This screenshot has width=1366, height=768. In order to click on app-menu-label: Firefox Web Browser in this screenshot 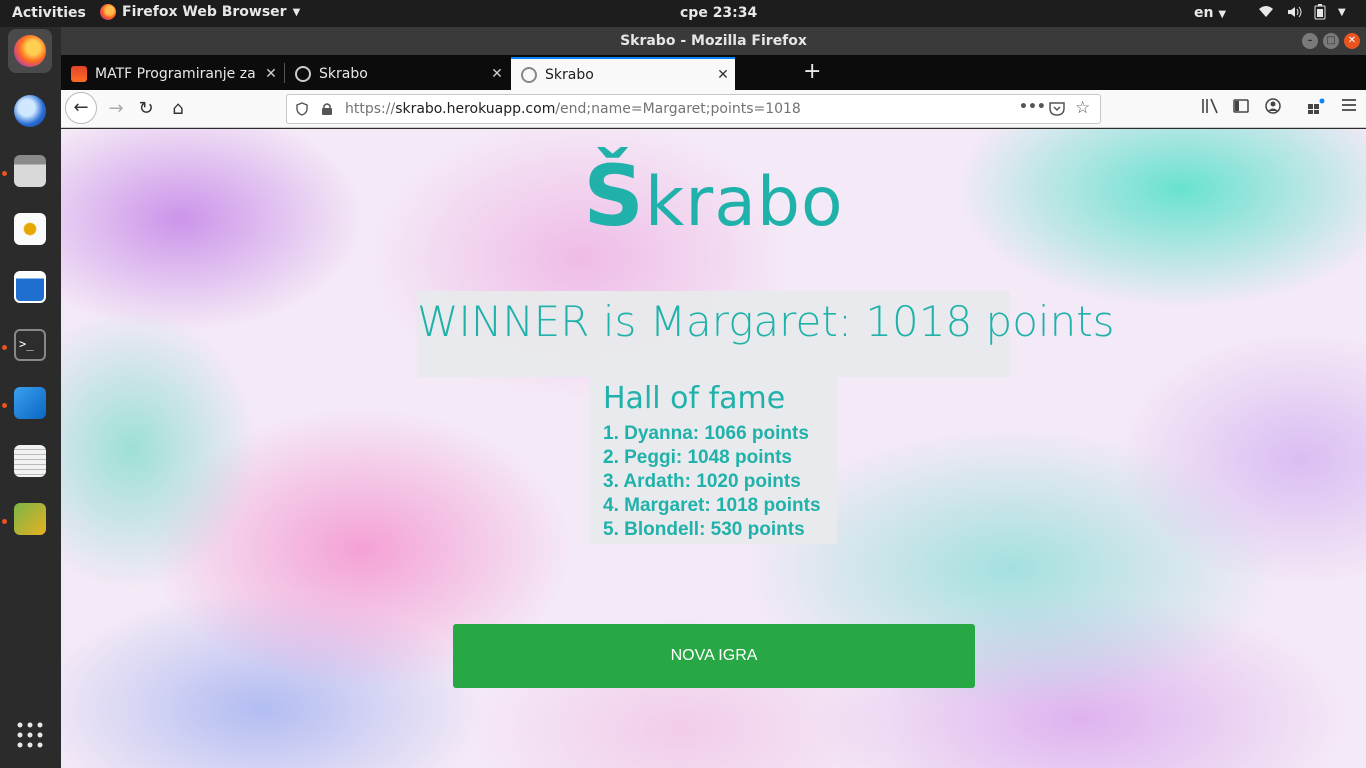, I will do `click(204, 12)`.